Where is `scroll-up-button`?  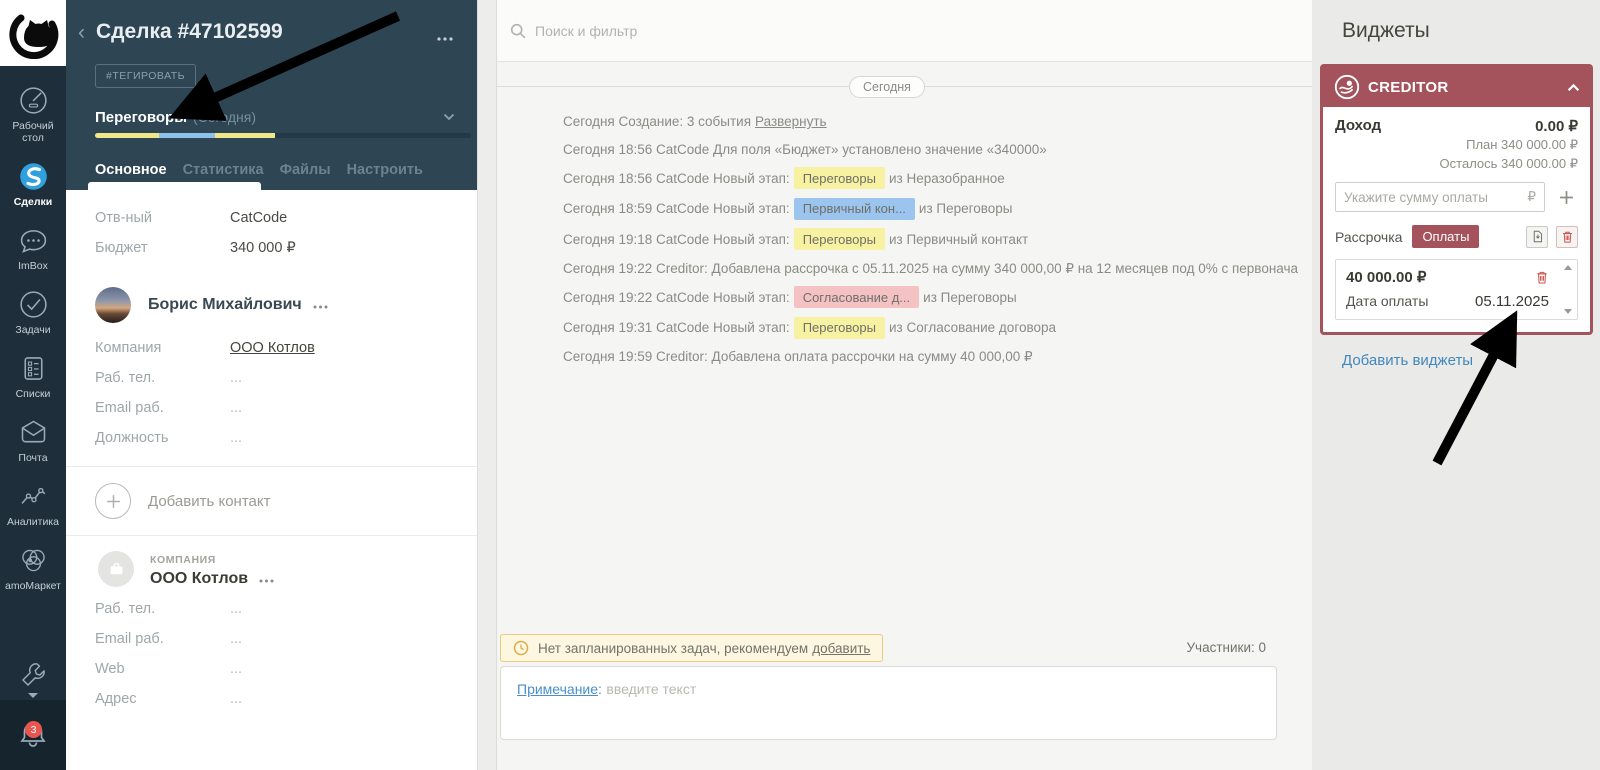 scroll-up-button is located at coordinates (1568, 267).